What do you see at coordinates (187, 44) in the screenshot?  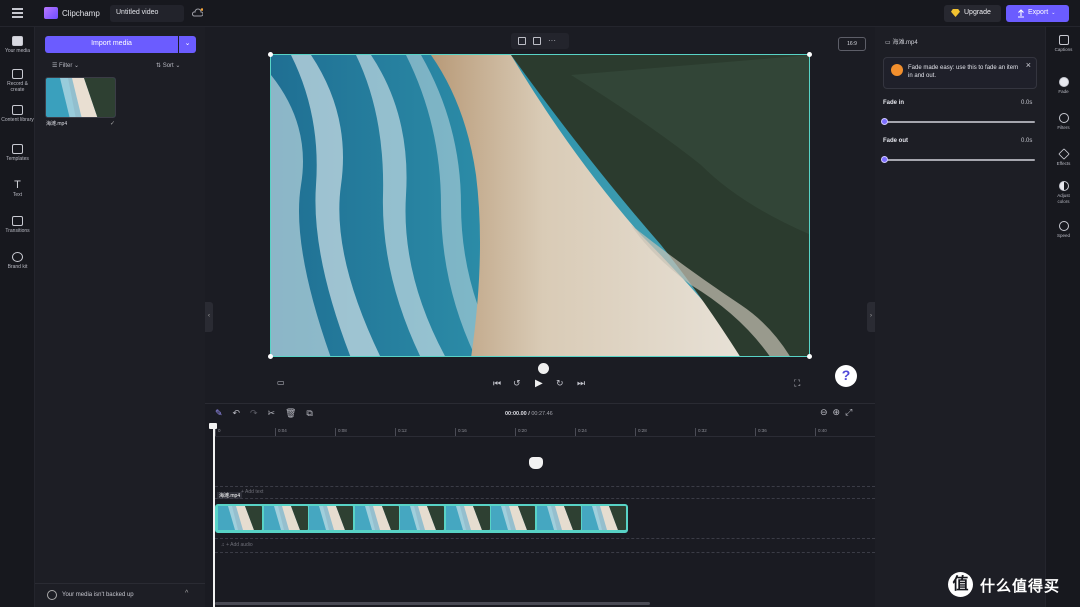 I see `import-options-button: ⌄` at bounding box center [187, 44].